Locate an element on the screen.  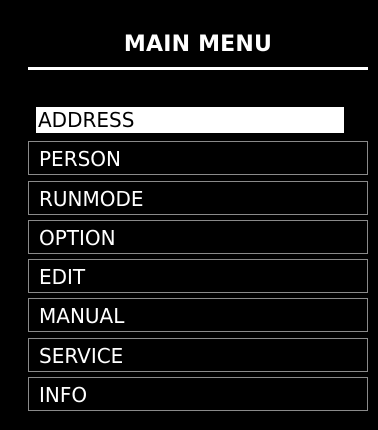
menu-item-label: MANUAL is located at coordinates (82, 316).